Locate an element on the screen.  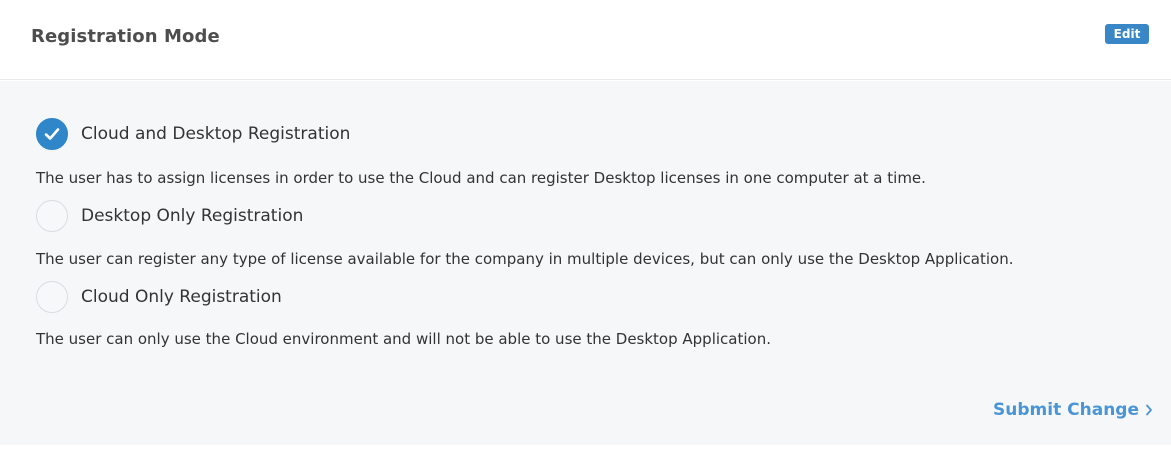
submit-change-link: Submit Change is located at coordinates (1073, 410).